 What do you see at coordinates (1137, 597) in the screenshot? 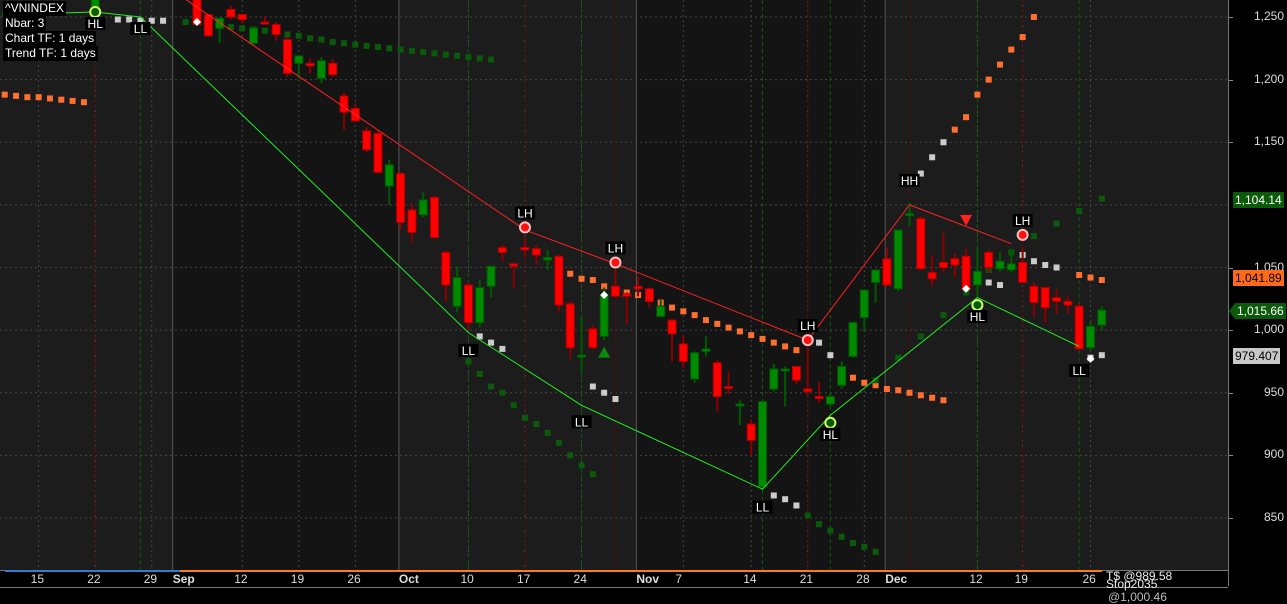
I see `entry-text: @1,000.46` at bounding box center [1137, 597].